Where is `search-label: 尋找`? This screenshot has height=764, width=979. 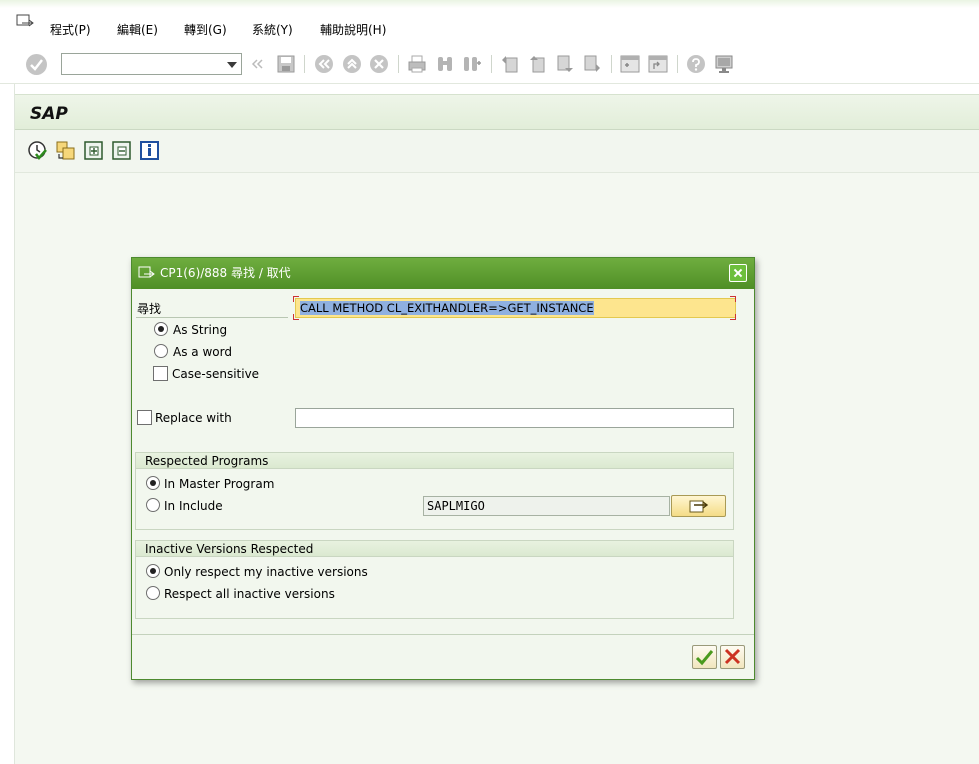 search-label: 尋找 is located at coordinates (149, 309).